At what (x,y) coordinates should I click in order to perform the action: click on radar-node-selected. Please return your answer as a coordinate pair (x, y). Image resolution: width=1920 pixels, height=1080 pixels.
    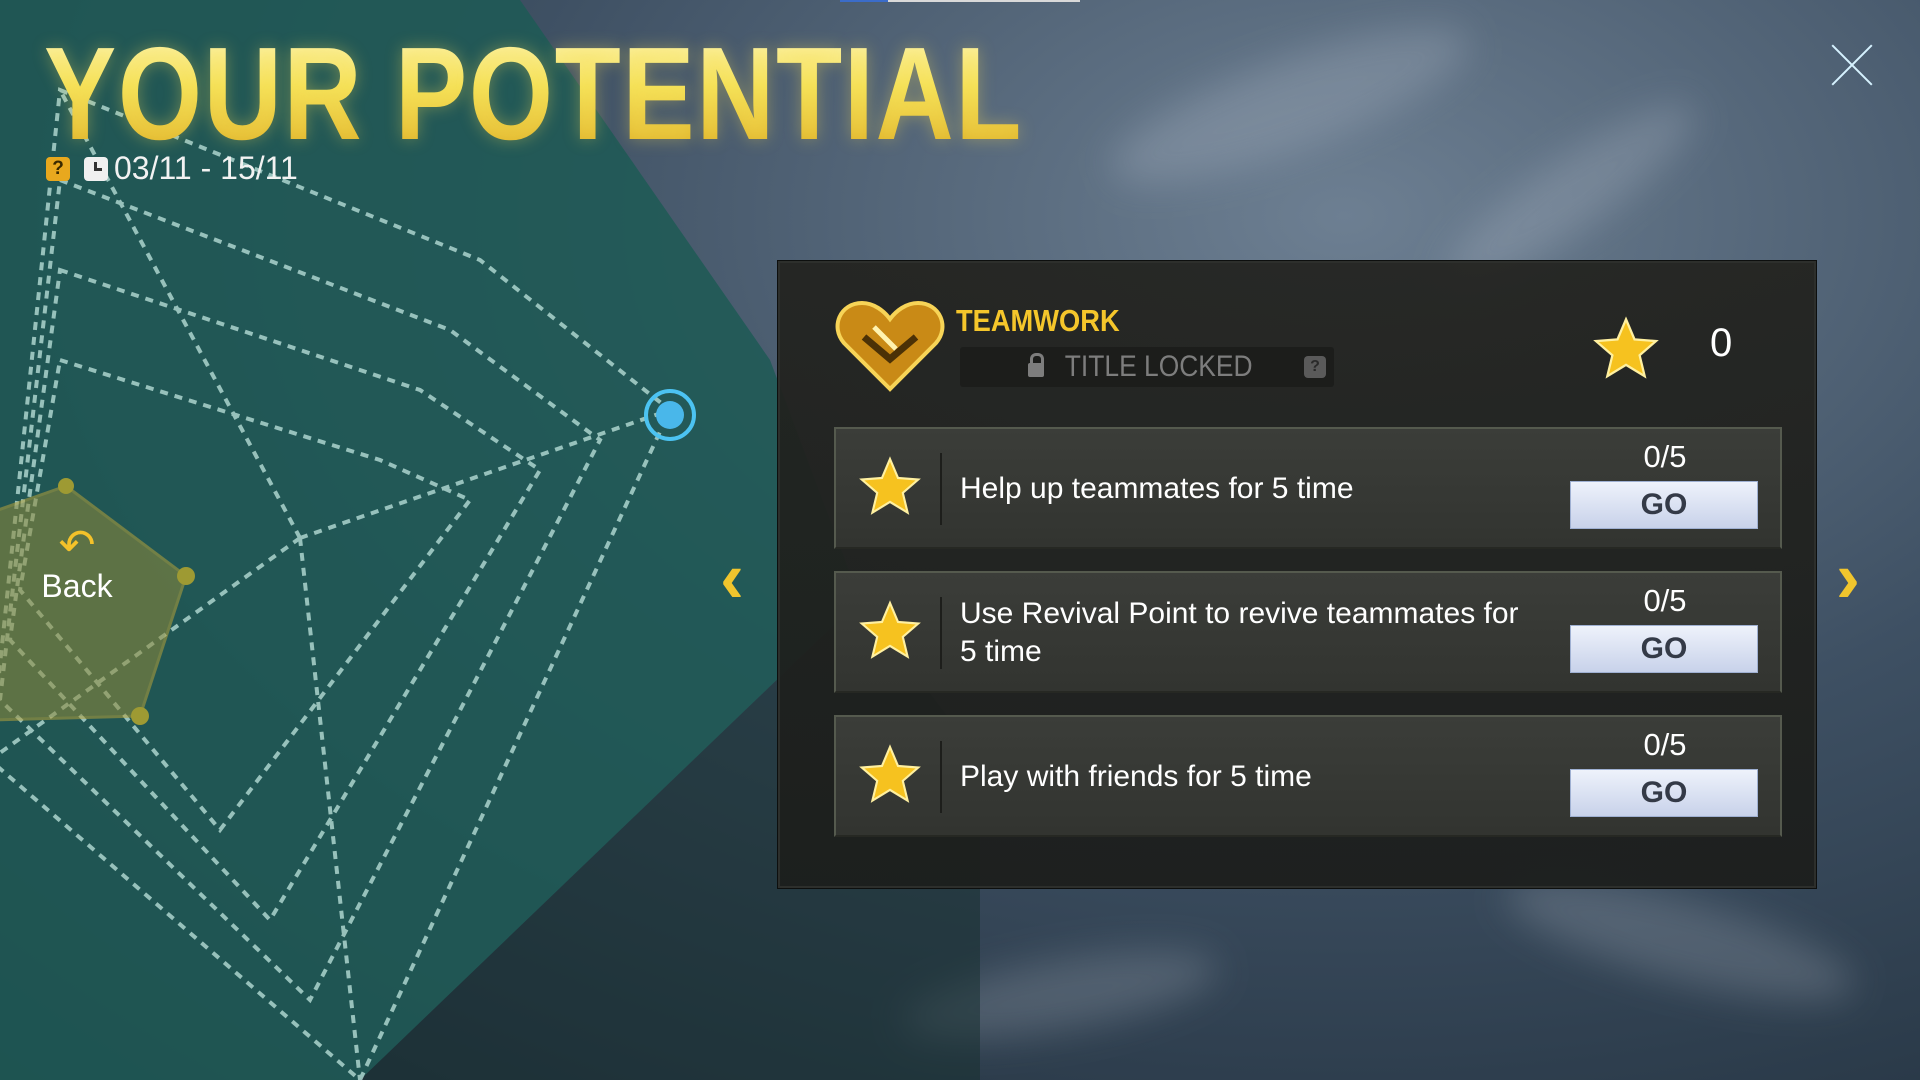
    Looking at the image, I should click on (670, 415).